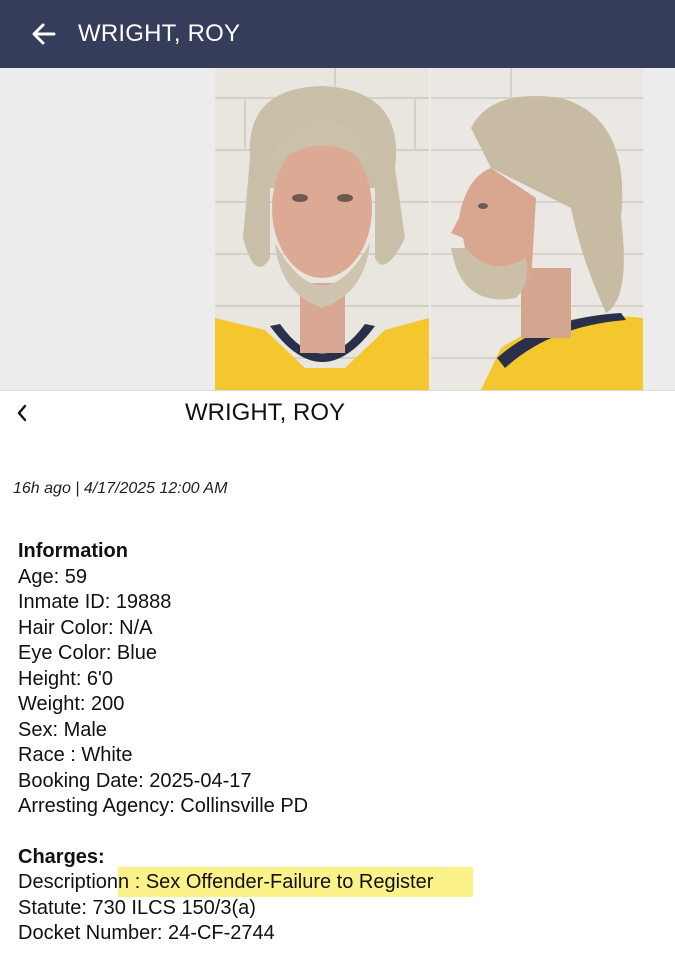 This screenshot has width=675, height=960. What do you see at coordinates (146, 933) in the screenshot?
I see `docket-number-field: Docket Number: 24-CF-2744` at bounding box center [146, 933].